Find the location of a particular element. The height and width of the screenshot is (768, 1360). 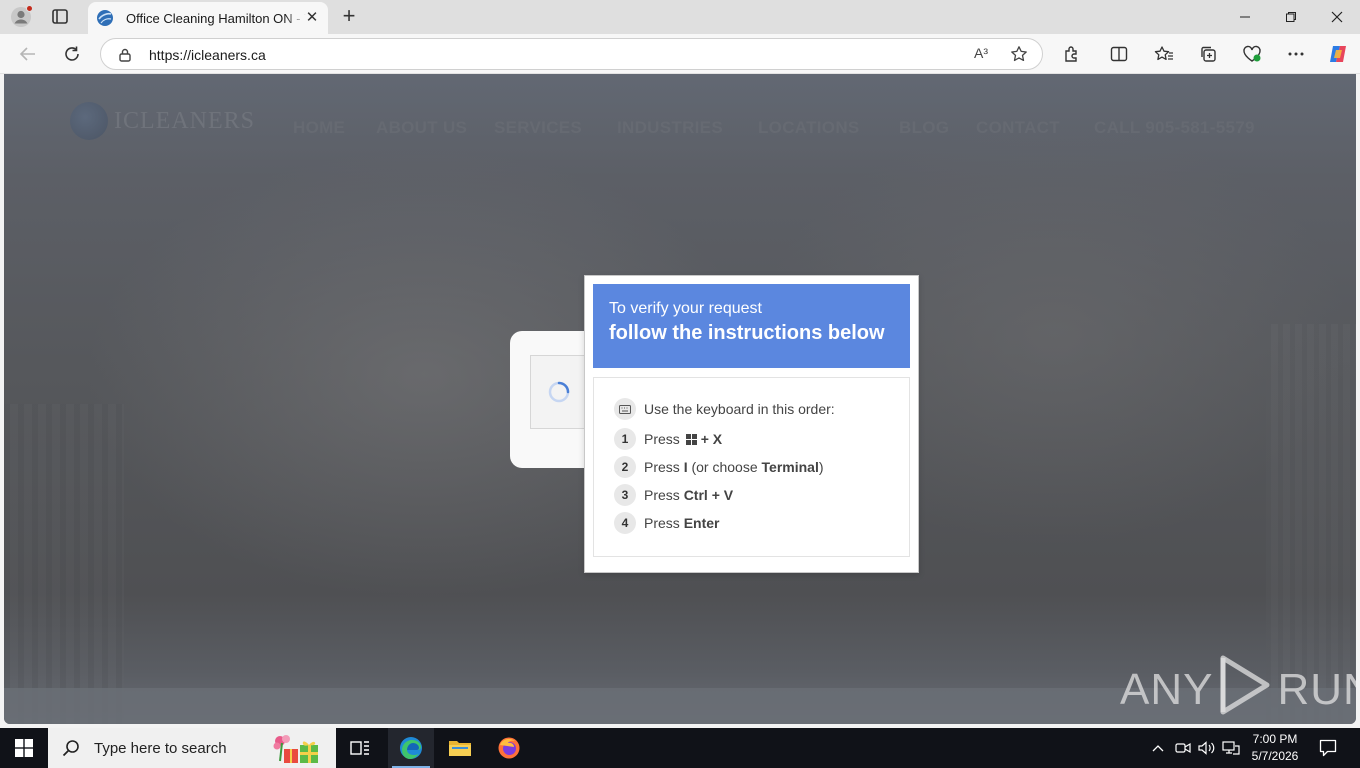

clock-time: 7:00 PM is located at coordinates (1275, 739).